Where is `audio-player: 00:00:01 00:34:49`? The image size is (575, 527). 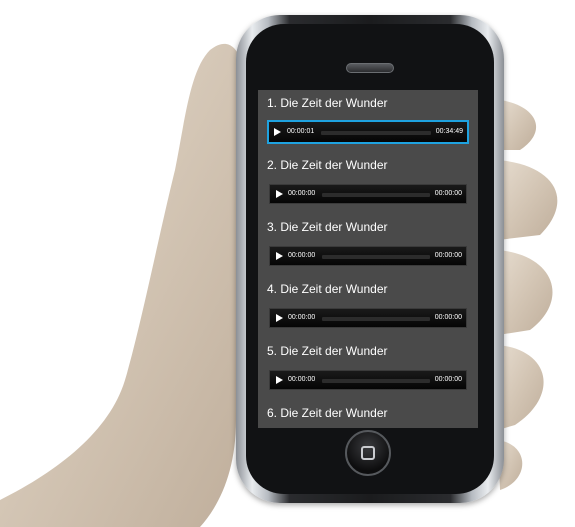 audio-player: 00:00:01 00:34:49 is located at coordinates (368, 132).